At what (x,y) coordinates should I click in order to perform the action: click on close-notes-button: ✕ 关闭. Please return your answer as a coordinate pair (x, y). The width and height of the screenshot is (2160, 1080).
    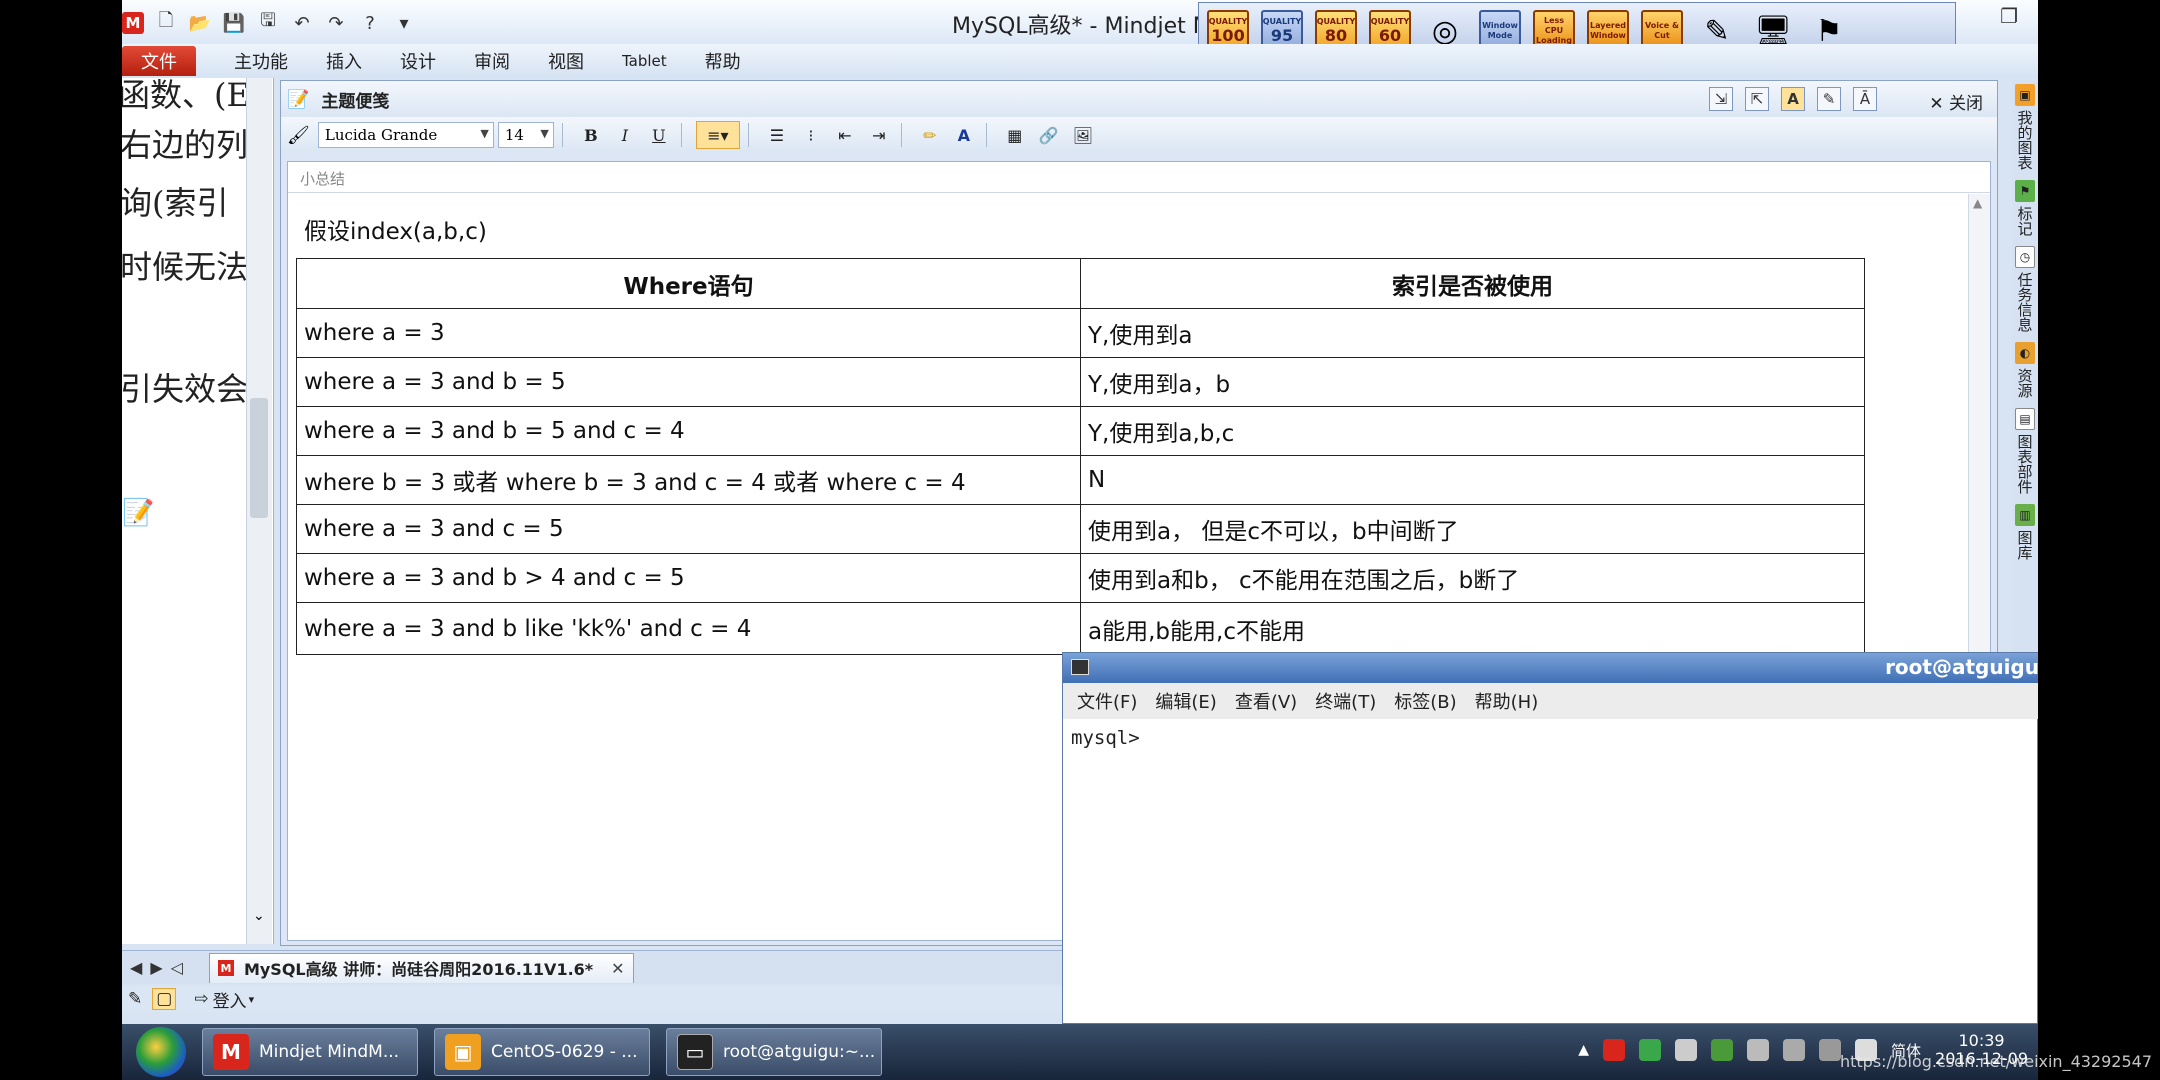
    Looking at the image, I should click on (1956, 101).